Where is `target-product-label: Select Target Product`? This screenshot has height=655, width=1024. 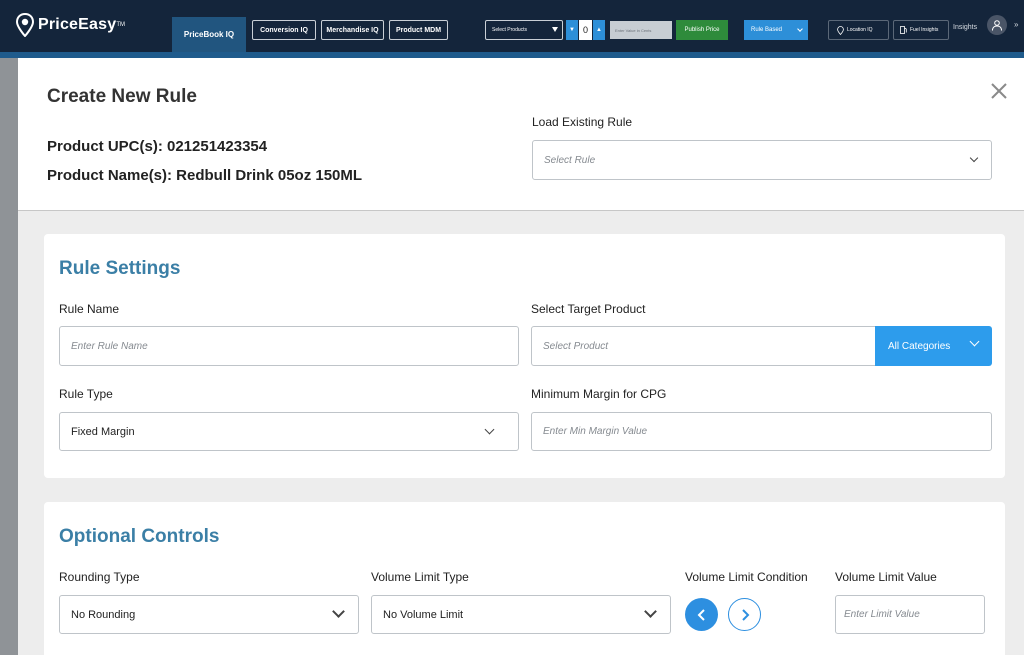 target-product-label: Select Target Product is located at coordinates (588, 309).